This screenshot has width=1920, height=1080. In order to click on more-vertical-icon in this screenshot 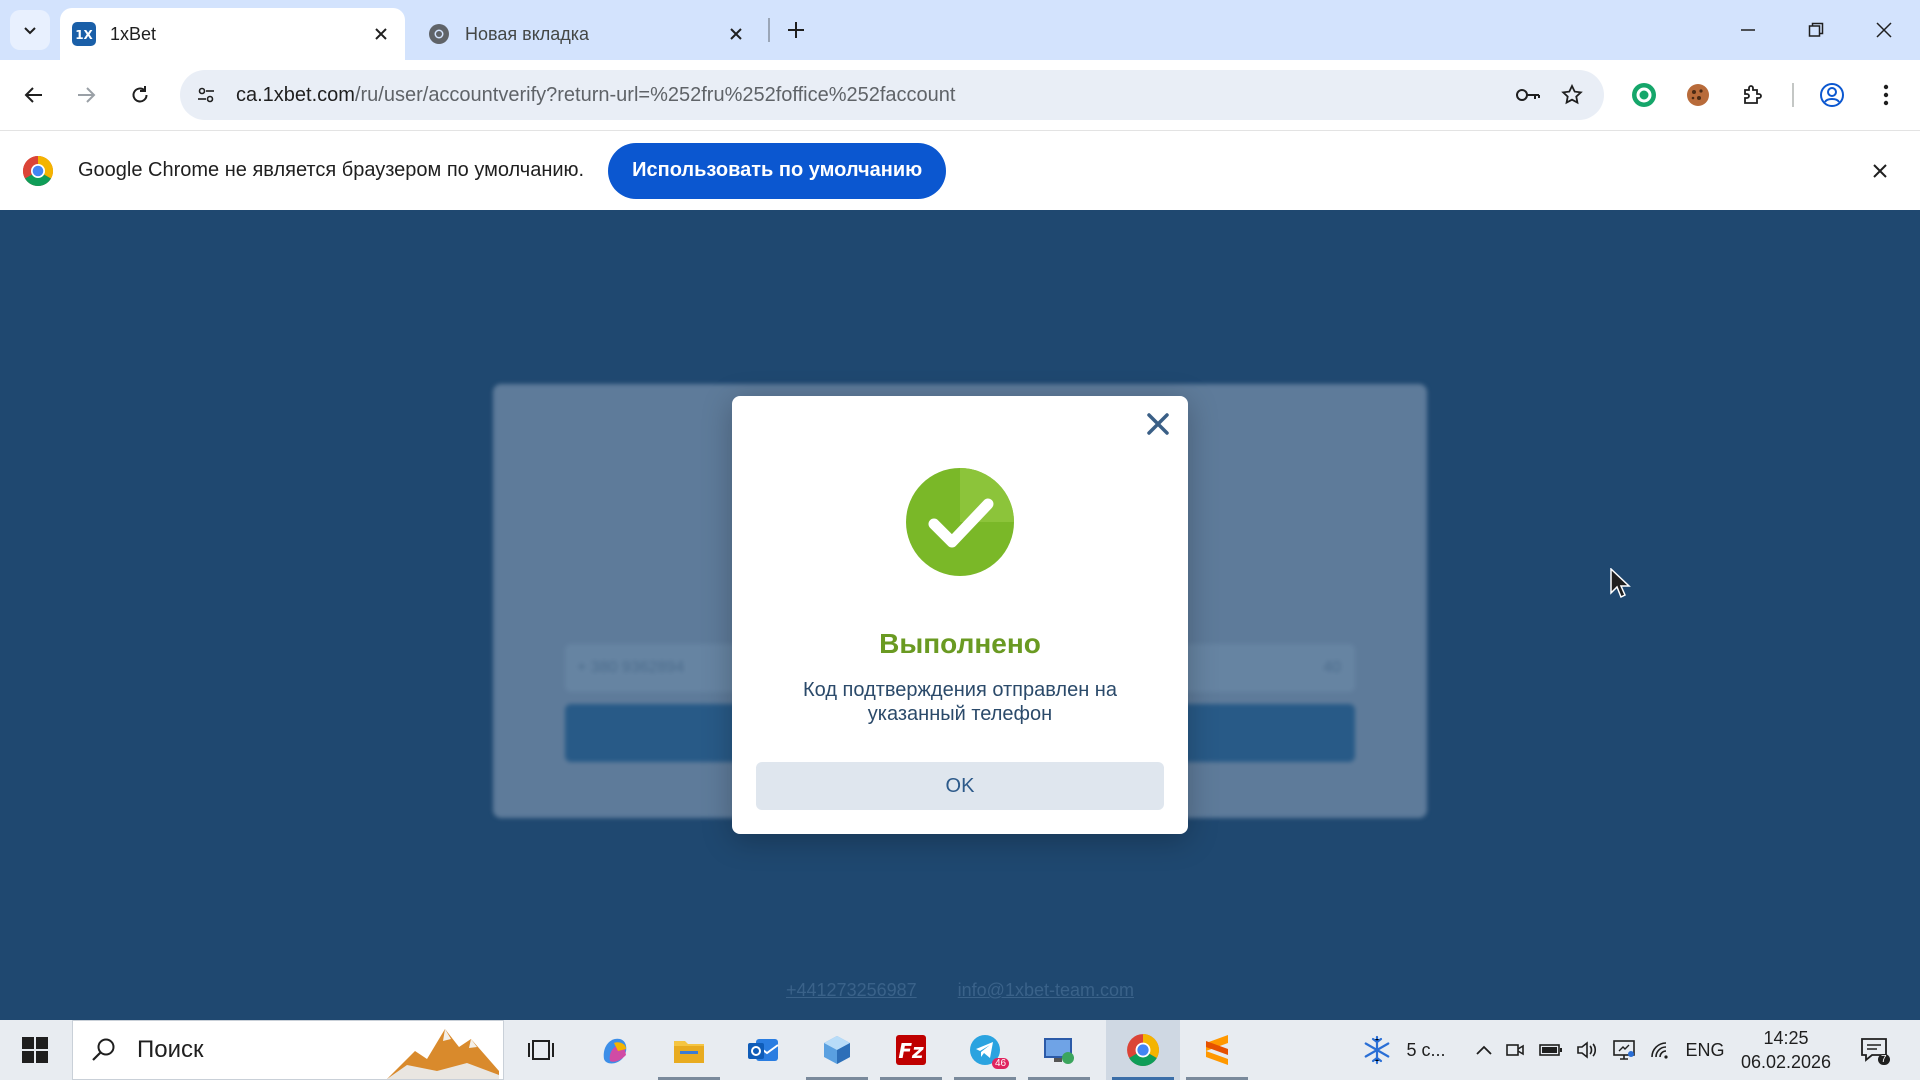, I will do `click(1886, 95)`.